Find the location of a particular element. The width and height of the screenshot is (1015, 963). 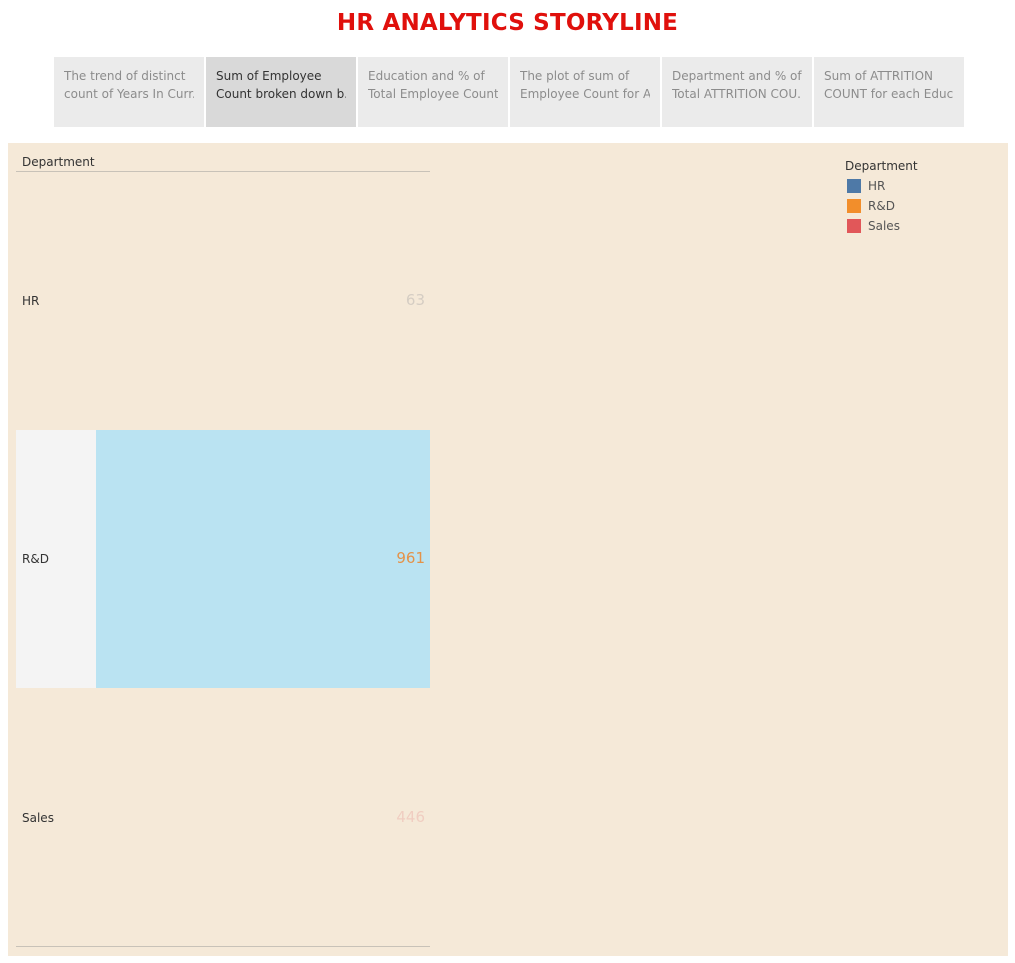

row-value: 63 is located at coordinates (415, 300).